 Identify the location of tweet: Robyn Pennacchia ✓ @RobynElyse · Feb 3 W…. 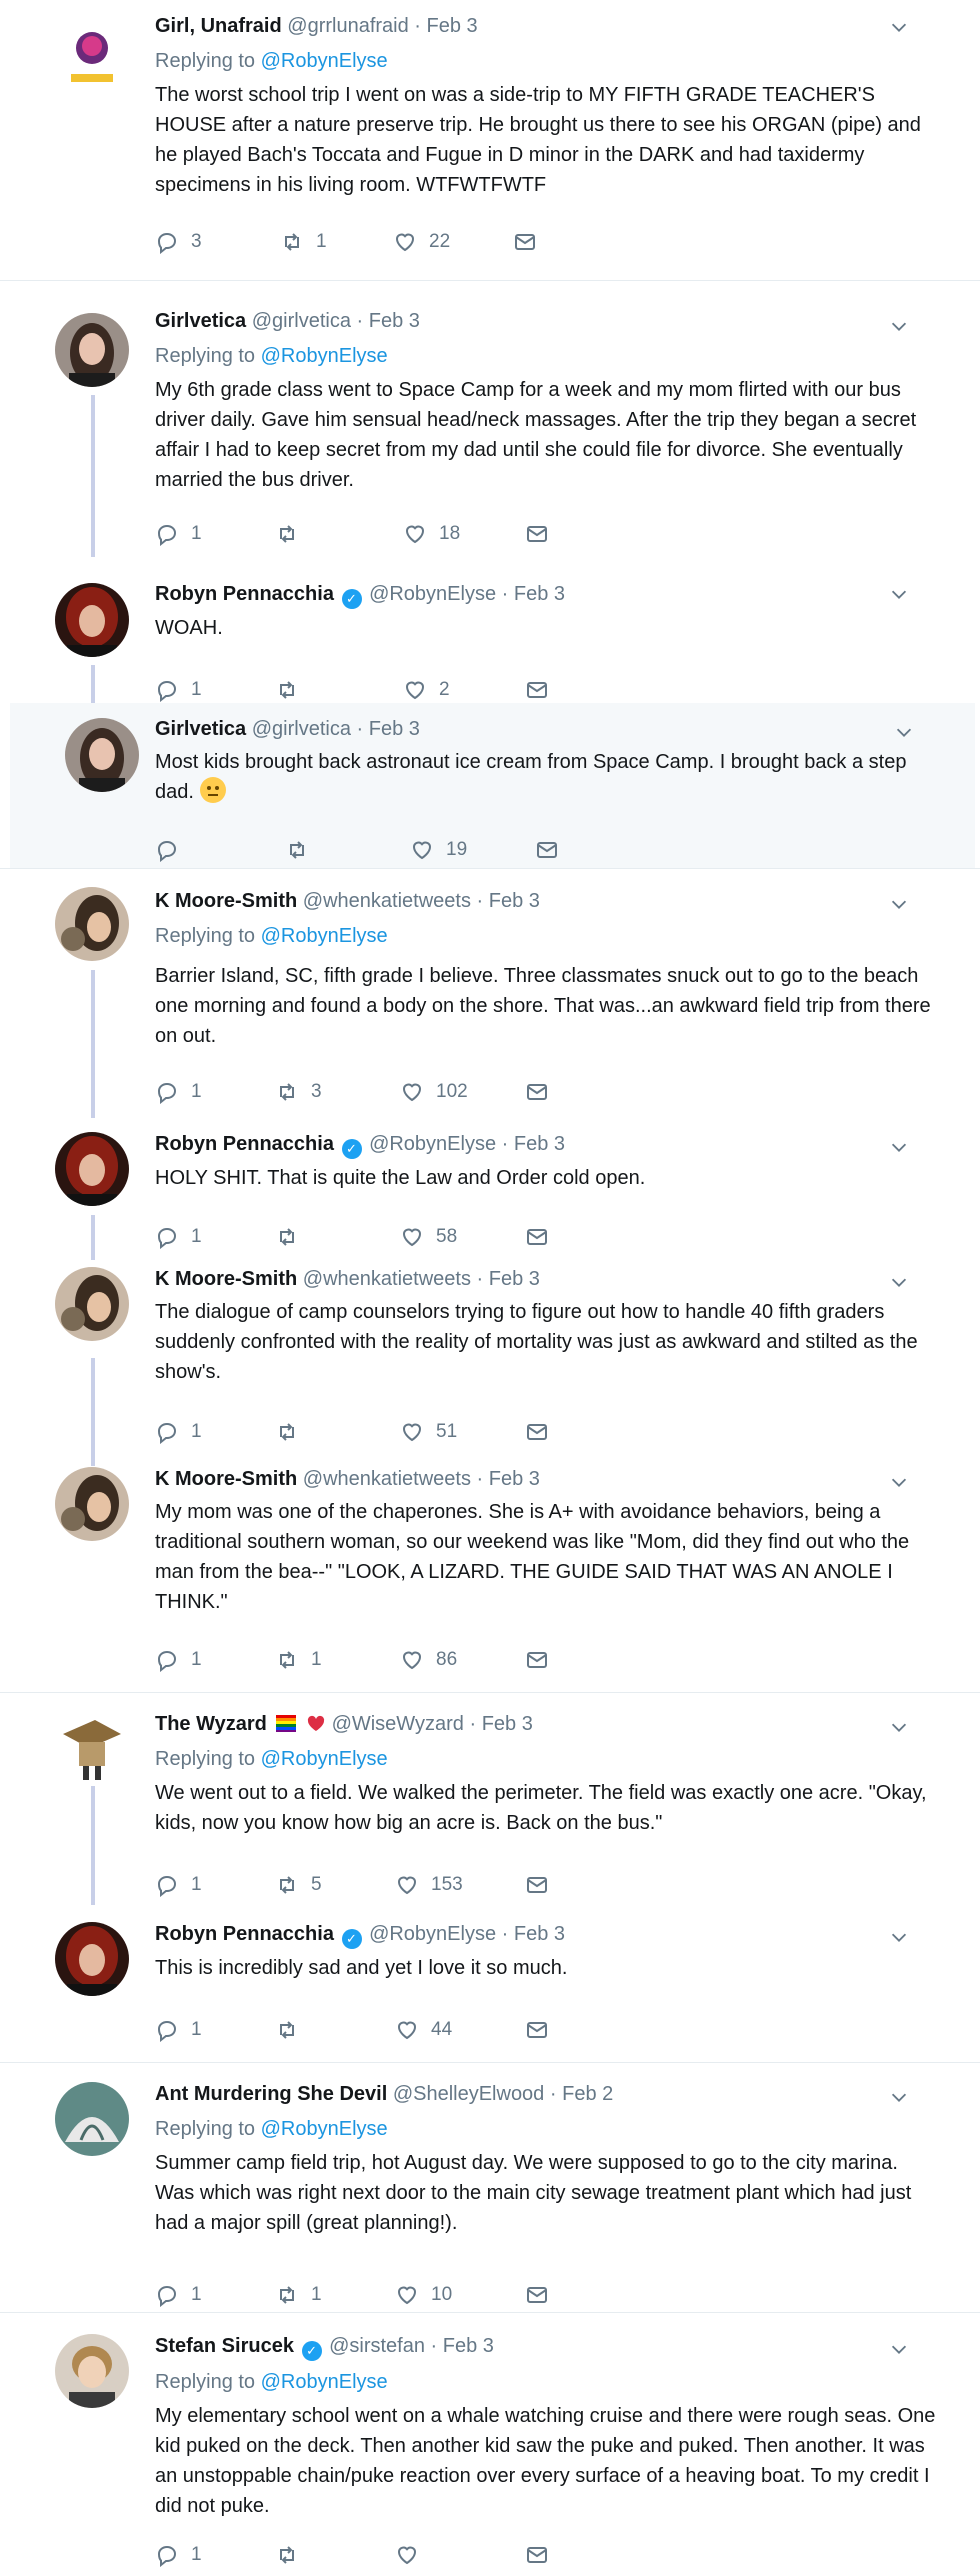
(490, 633).